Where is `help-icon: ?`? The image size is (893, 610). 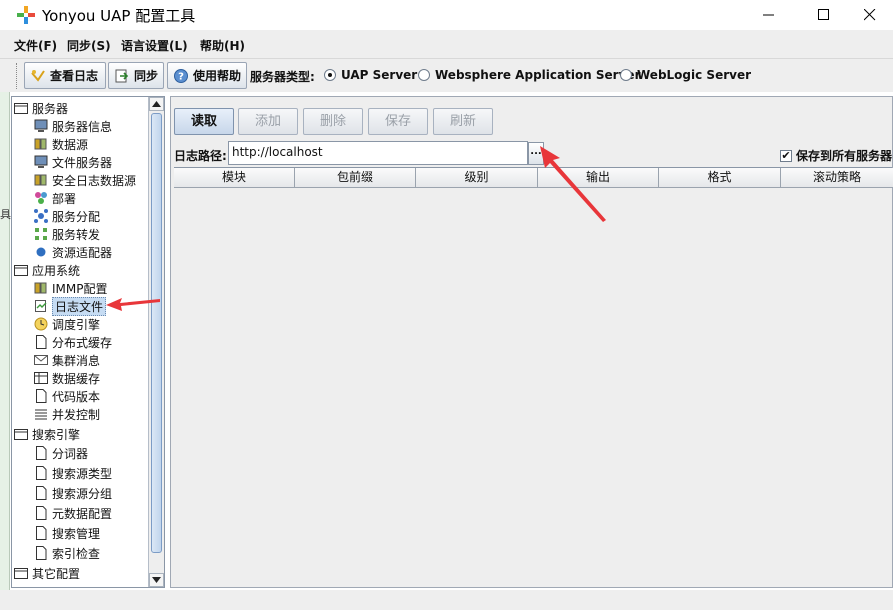 help-icon: ? is located at coordinates (181, 75).